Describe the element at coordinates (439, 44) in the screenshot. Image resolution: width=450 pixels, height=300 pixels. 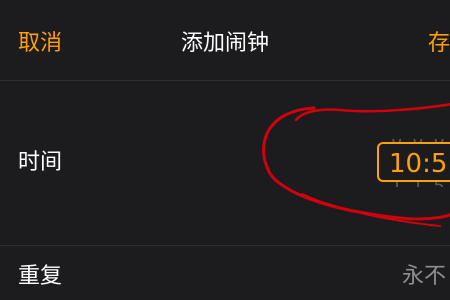
I see `save-button: 存` at that location.